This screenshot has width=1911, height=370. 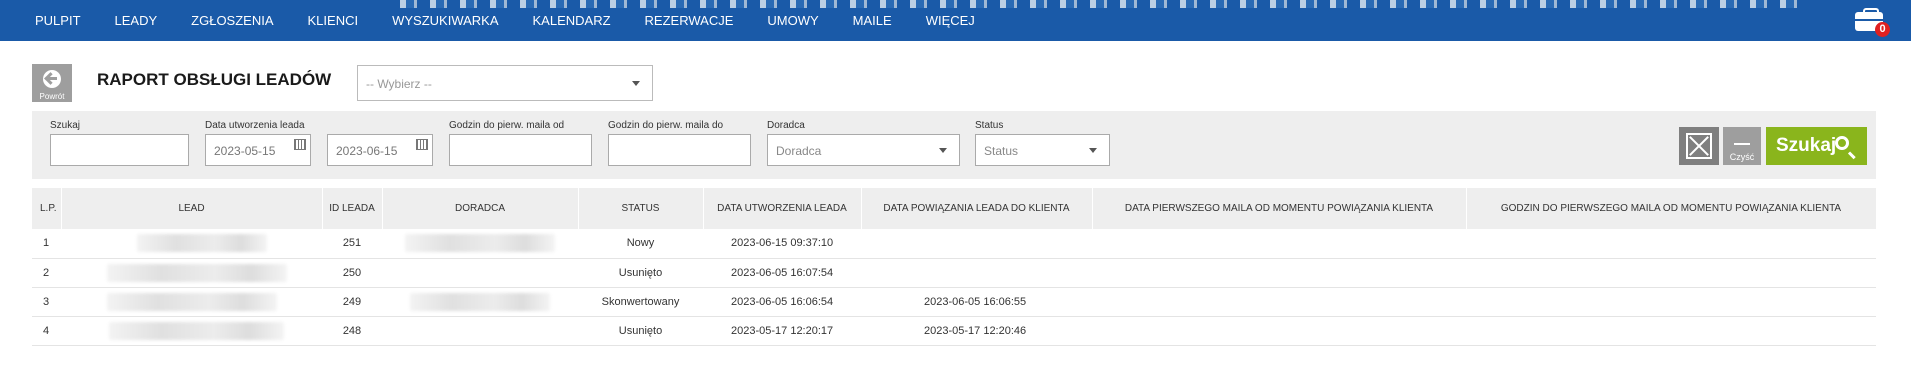 I want to click on cell-linked-date: 2023-06-05 16:06:55, so click(x=975, y=301).